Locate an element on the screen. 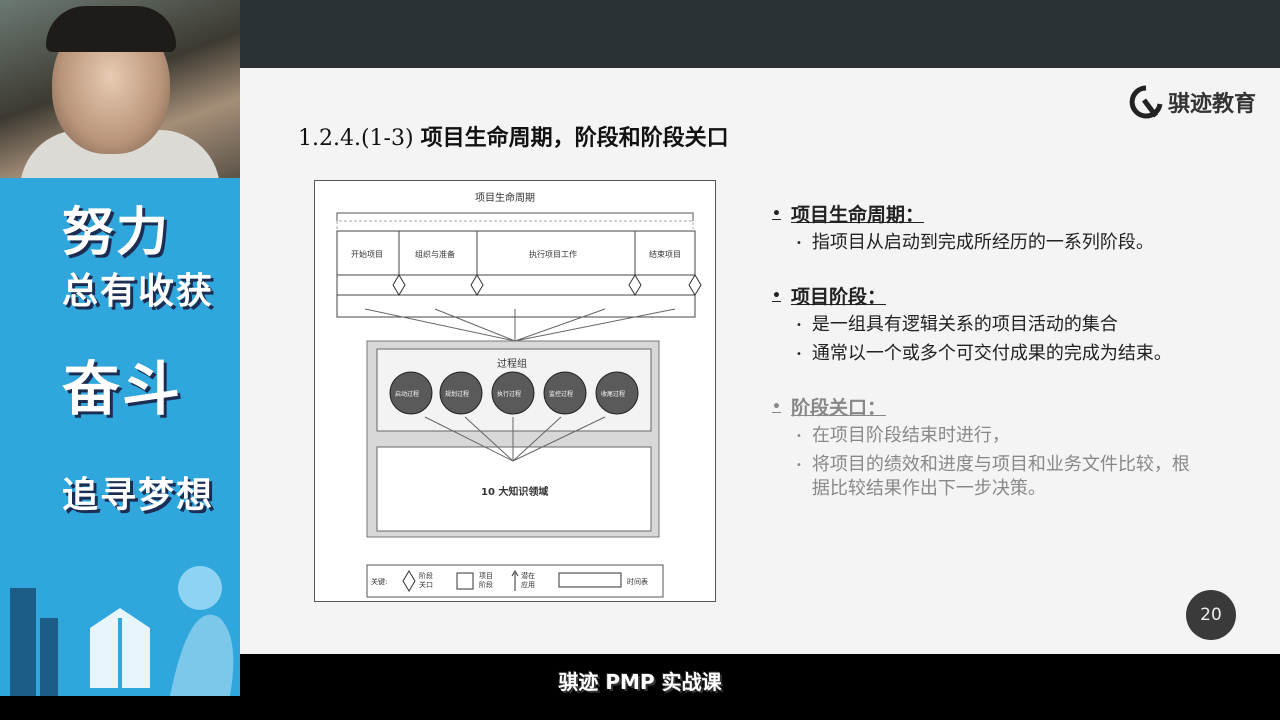  legend-timeline: 时间表 is located at coordinates (637, 582).